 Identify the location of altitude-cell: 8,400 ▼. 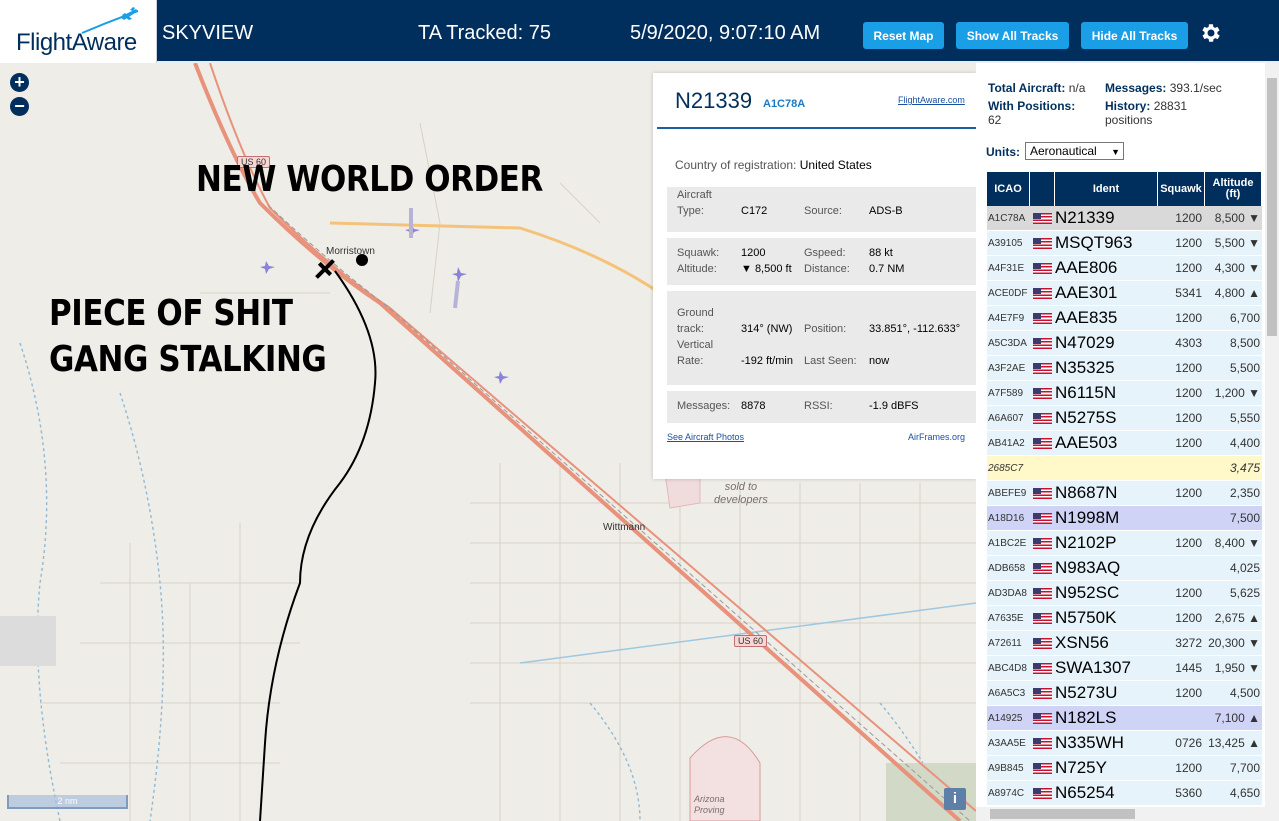
(1237, 543).